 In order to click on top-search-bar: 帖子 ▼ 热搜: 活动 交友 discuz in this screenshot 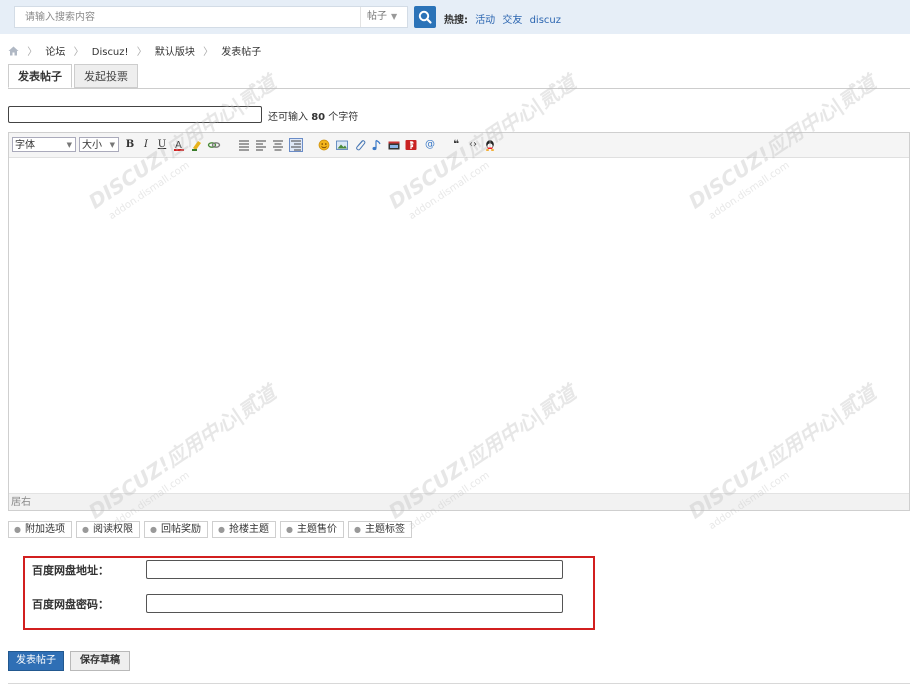, I will do `click(455, 17)`.